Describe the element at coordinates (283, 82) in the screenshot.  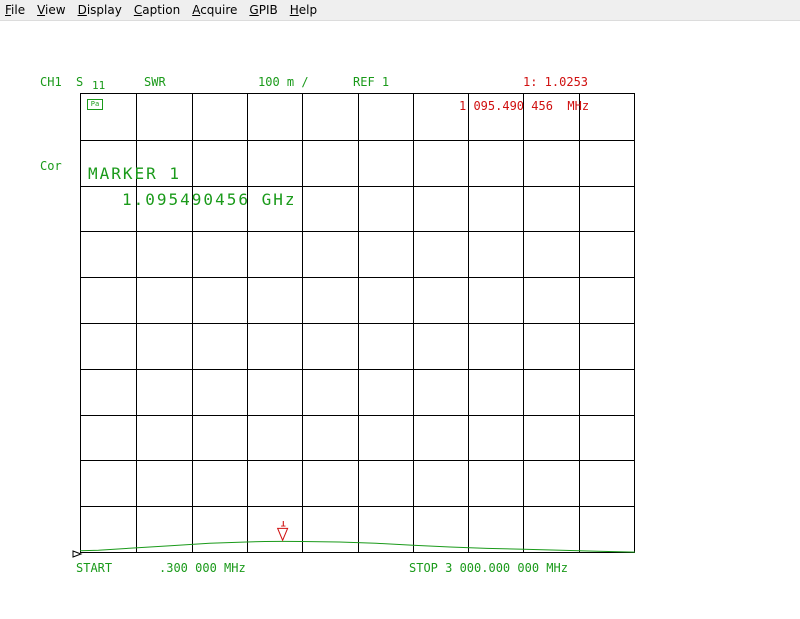
I see `scale-label: 100 m /` at that location.